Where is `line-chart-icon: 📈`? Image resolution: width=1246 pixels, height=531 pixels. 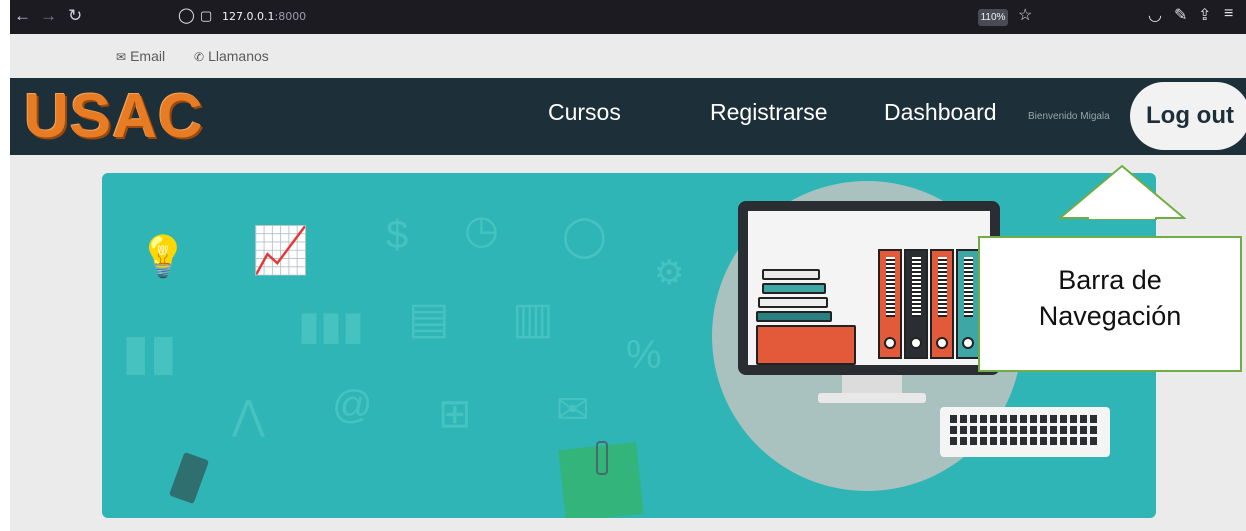 line-chart-icon: 📈 is located at coordinates (281, 250).